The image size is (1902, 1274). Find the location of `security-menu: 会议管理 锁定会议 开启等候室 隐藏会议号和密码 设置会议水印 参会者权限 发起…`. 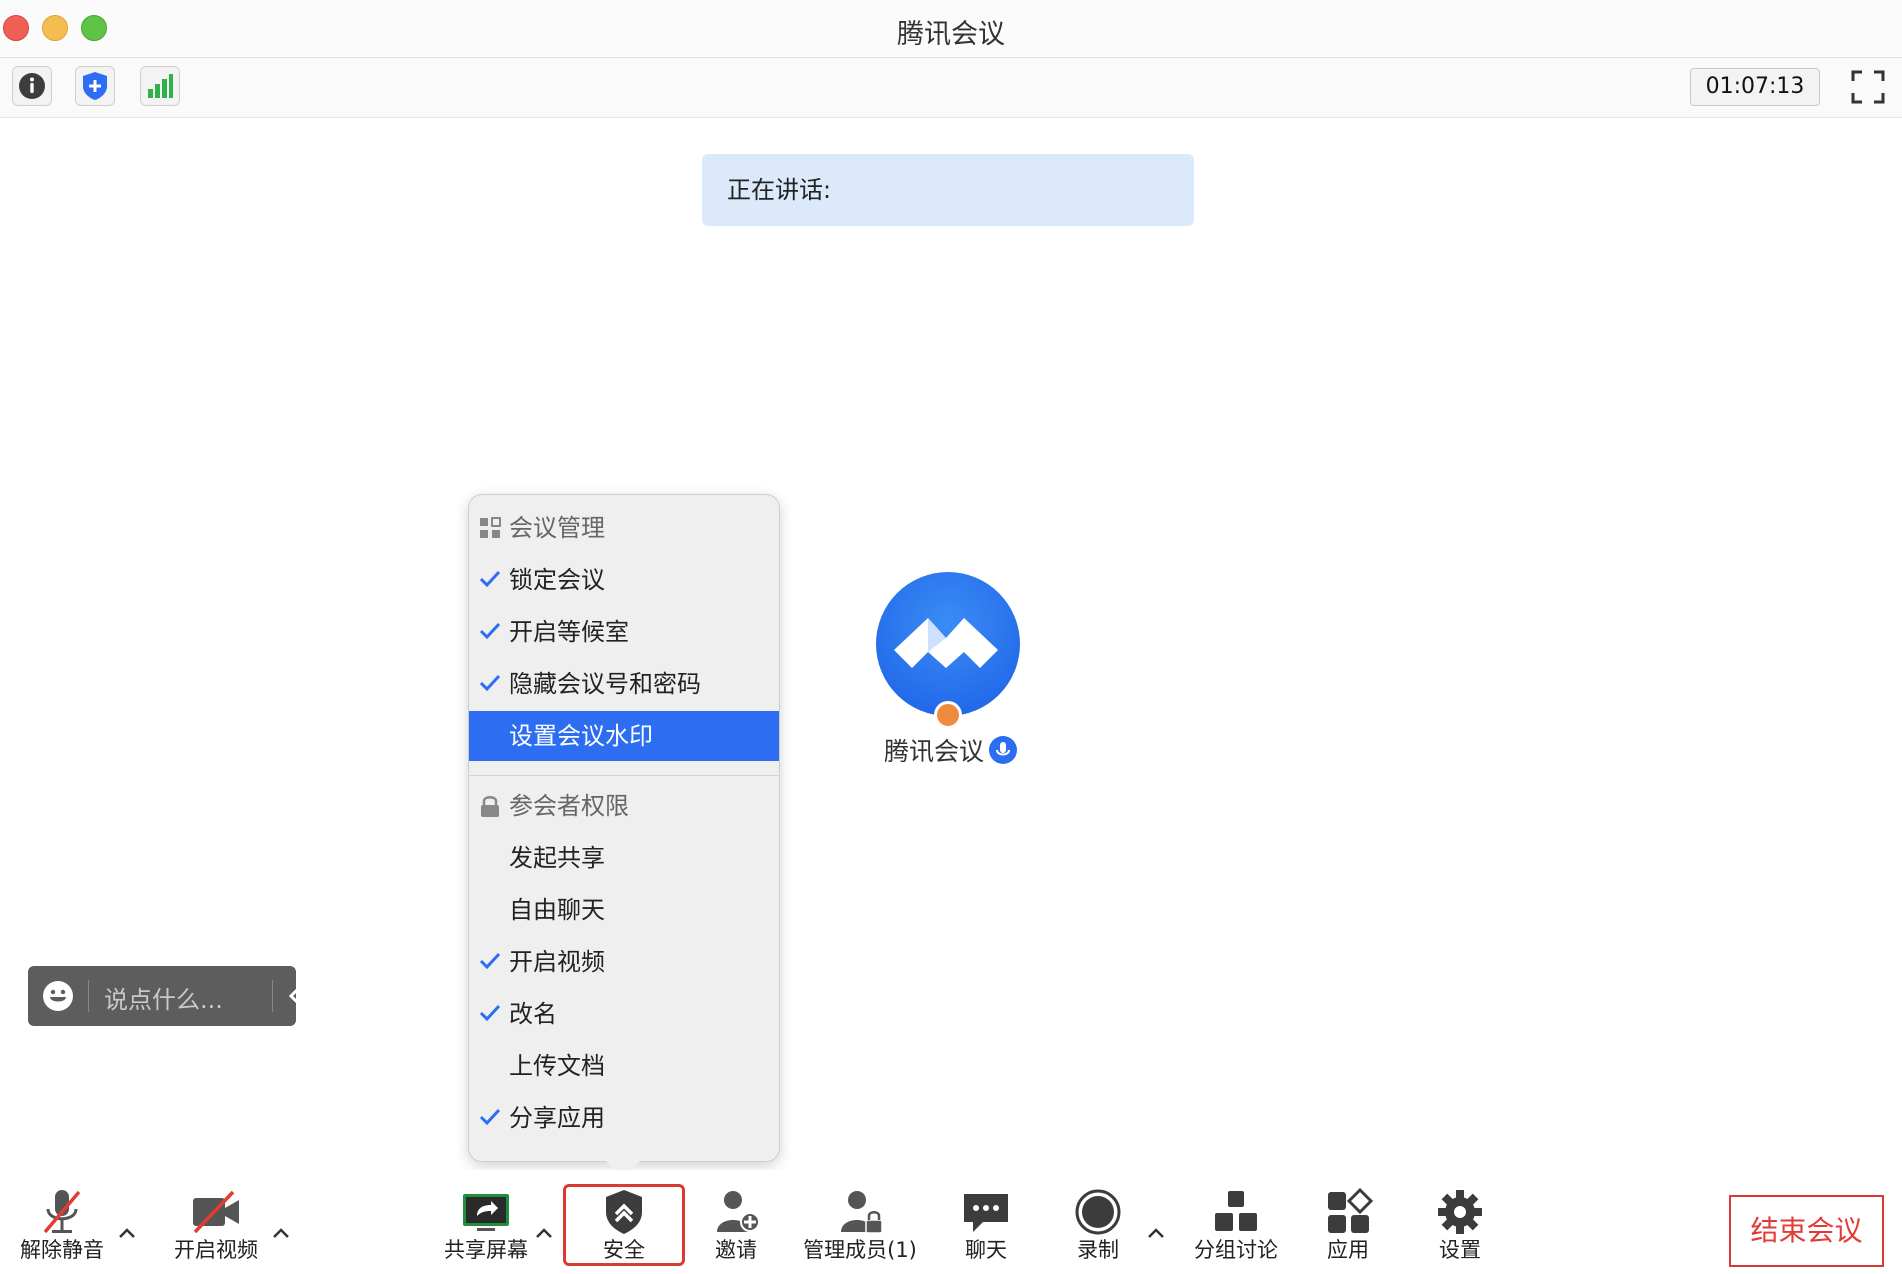

security-menu: 会议管理 锁定会议 开启等候室 隐藏会议号和密码 设置会议水印 参会者权限 发起… is located at coordinates (624, 836).